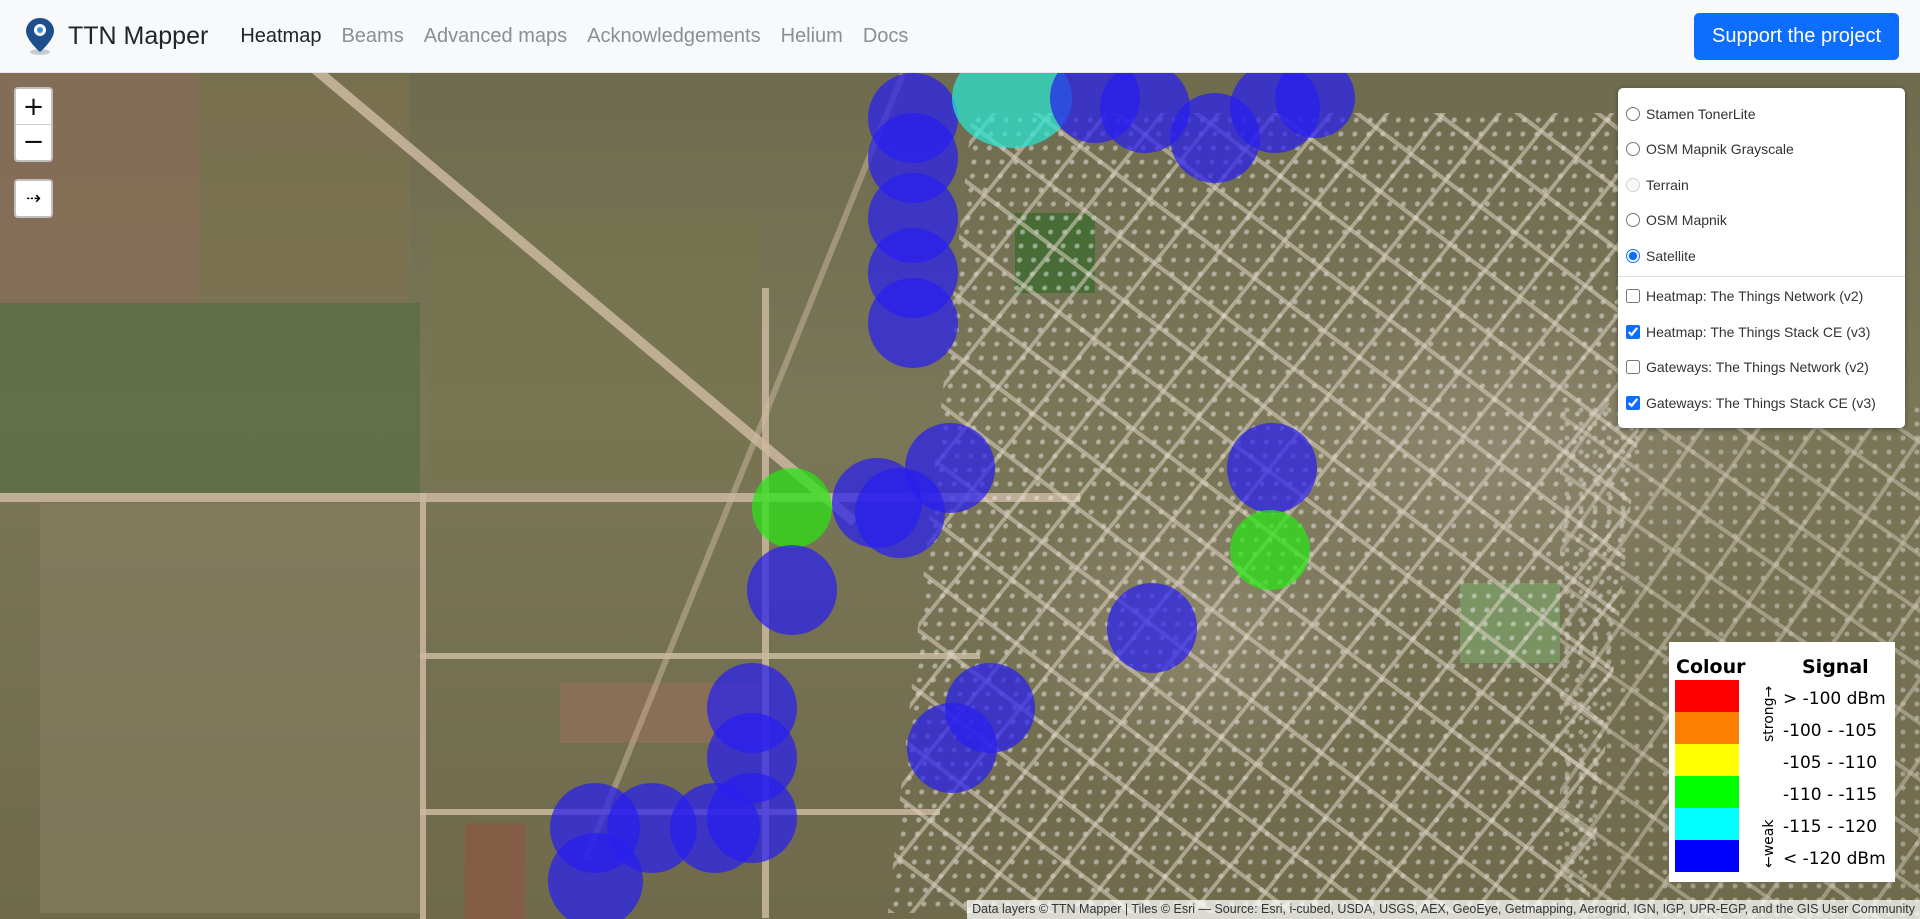  I want to click on layer-label: OSM Mapnik, so click(1686, 220).